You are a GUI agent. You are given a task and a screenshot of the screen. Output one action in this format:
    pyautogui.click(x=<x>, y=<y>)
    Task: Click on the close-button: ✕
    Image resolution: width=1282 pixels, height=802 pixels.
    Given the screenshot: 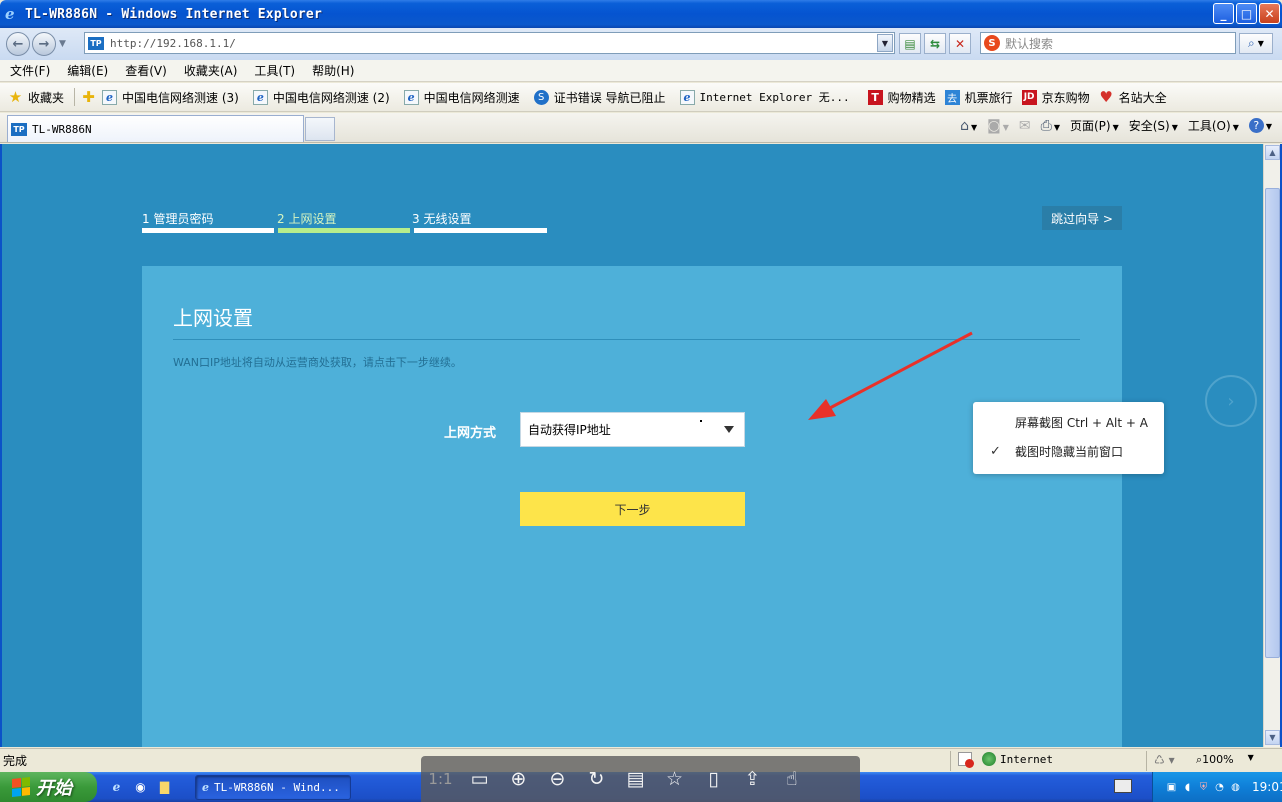 What is the action you would take?
    pyautogui.click(x=1269, y=13)
    